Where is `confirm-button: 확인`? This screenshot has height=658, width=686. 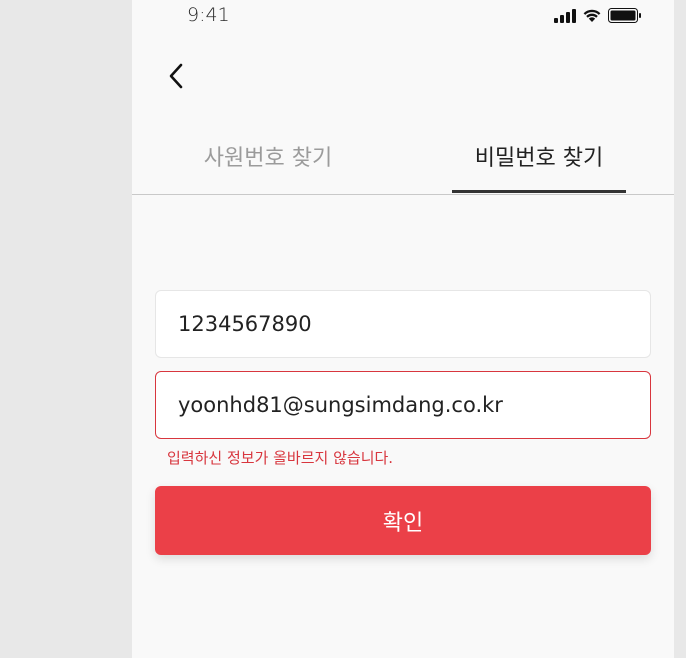 confirm-button: 확인 is located at coordinates (403, 520).